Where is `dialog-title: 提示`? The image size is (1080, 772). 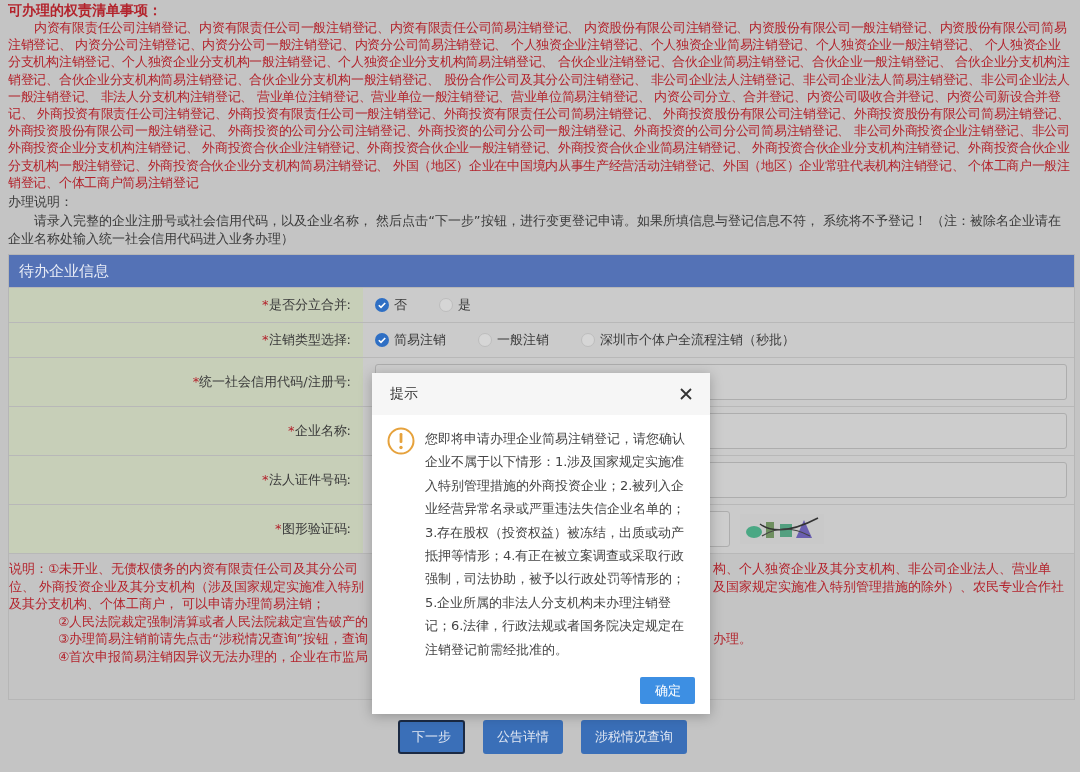 dialog-title: 提示 is located at coordinates (404, 394).